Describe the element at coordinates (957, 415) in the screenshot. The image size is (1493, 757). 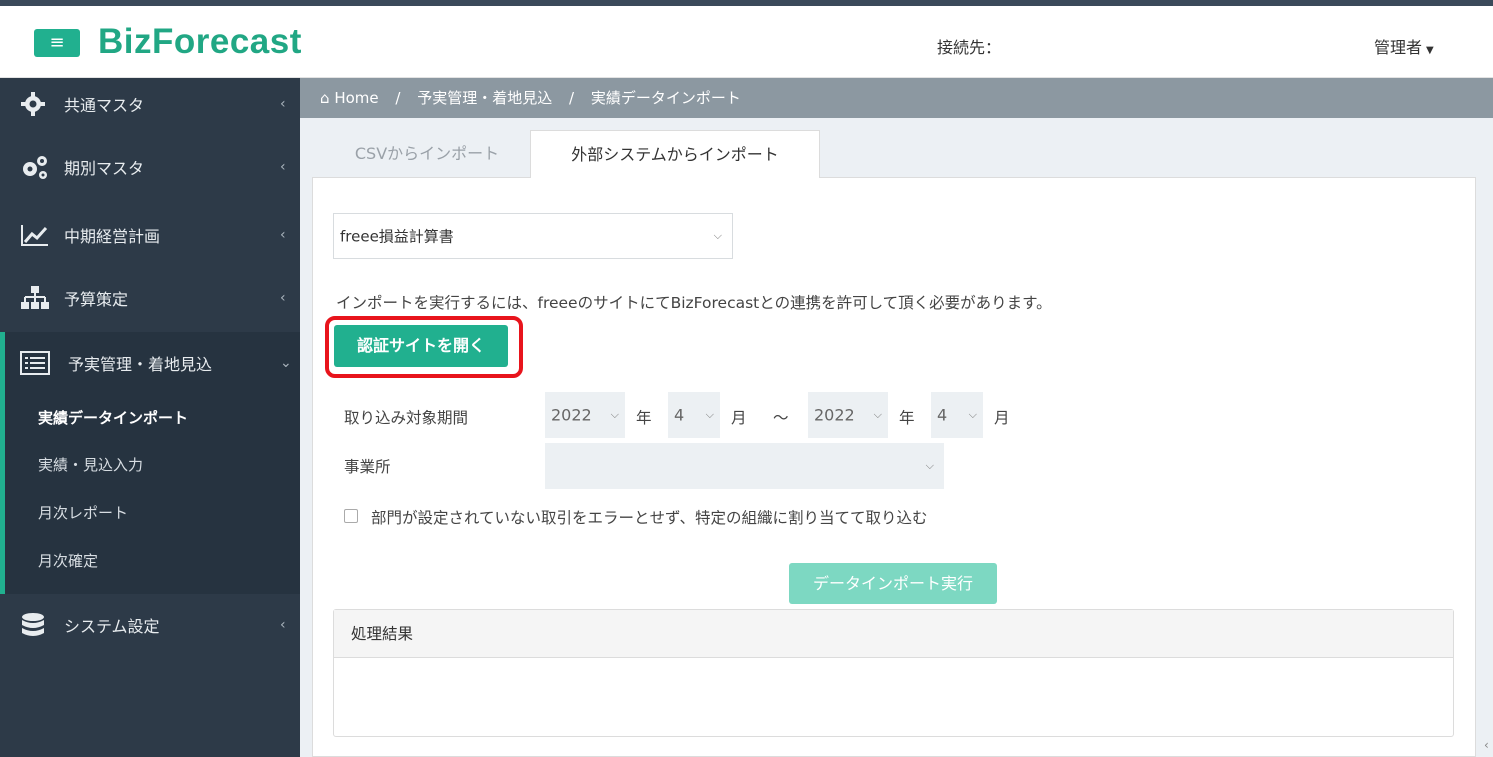
I see `to-month-select: 4 ⌵` at that location.